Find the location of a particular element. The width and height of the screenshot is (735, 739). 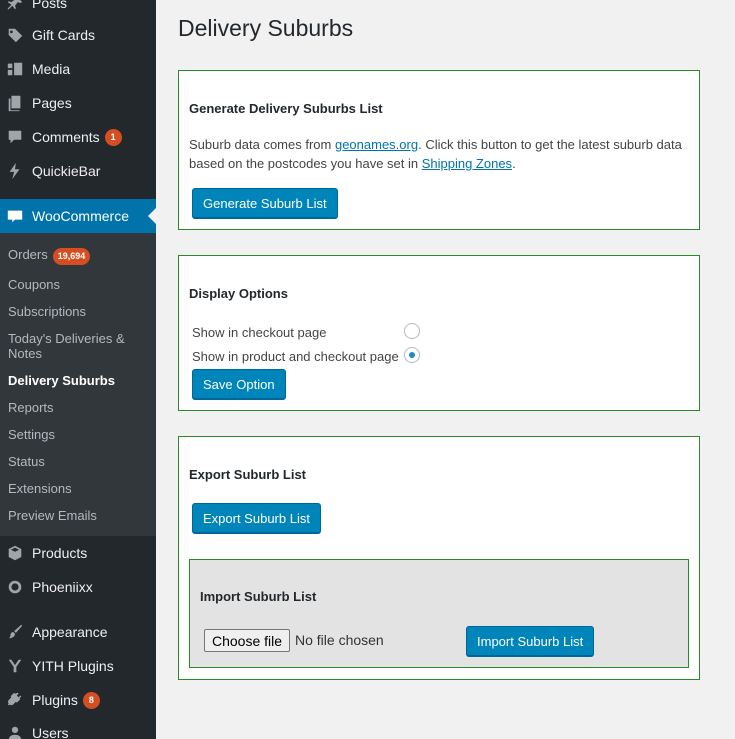

display-panel-title: Display Options is located at coordinates (238, 293).